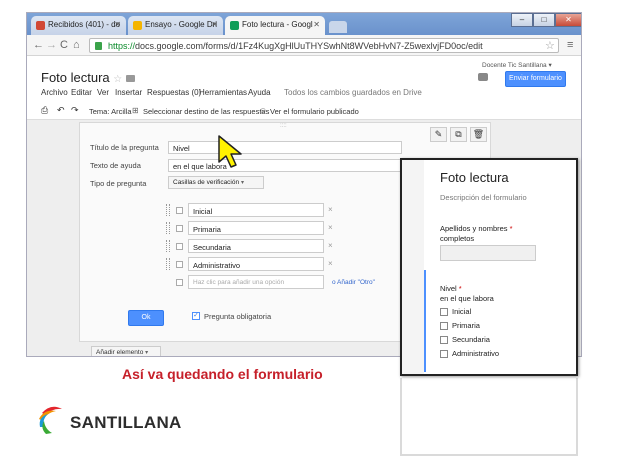 This screenshot has height=462, width=638. What do you see at coordinates (115, 165) in the screenshot?
I see `help-text-label: Texto de ayuda` at bounding box center [115, 165].